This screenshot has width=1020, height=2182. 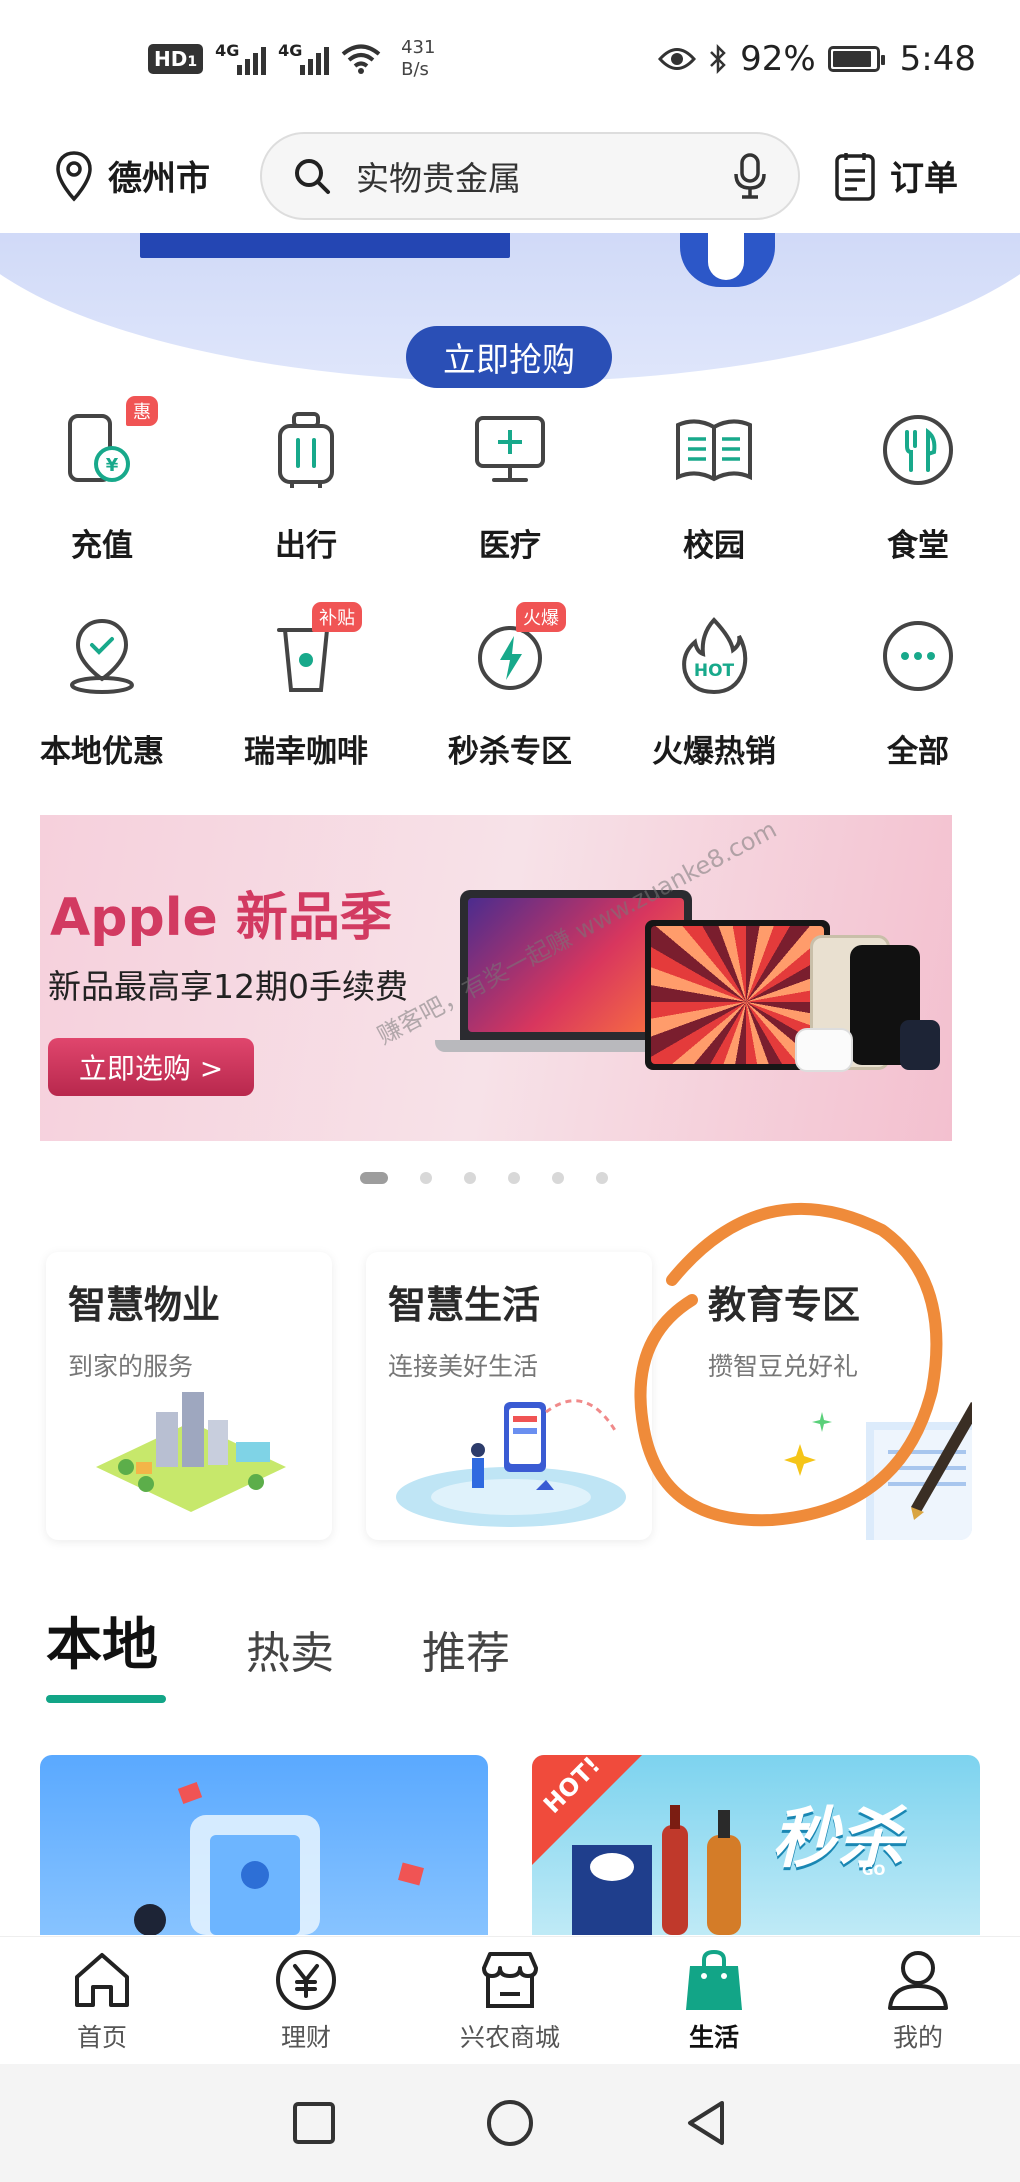 What do you see at coordinates (306, 450) in the screenshot?
I see `luggage-icon` at bounding box center [306, 450].